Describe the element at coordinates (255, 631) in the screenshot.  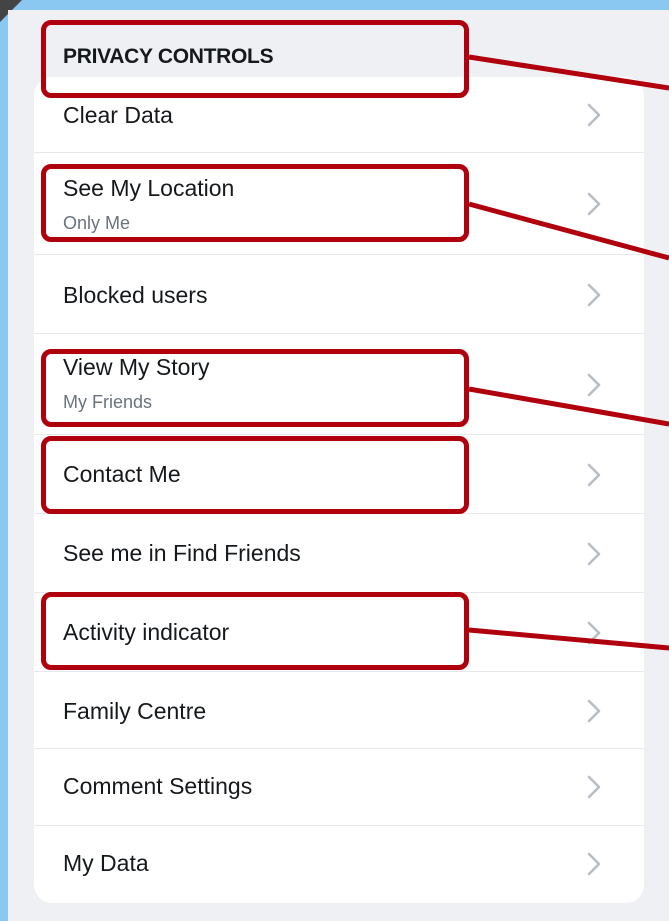
I see `annotation-box-activity-indicator` at that location.